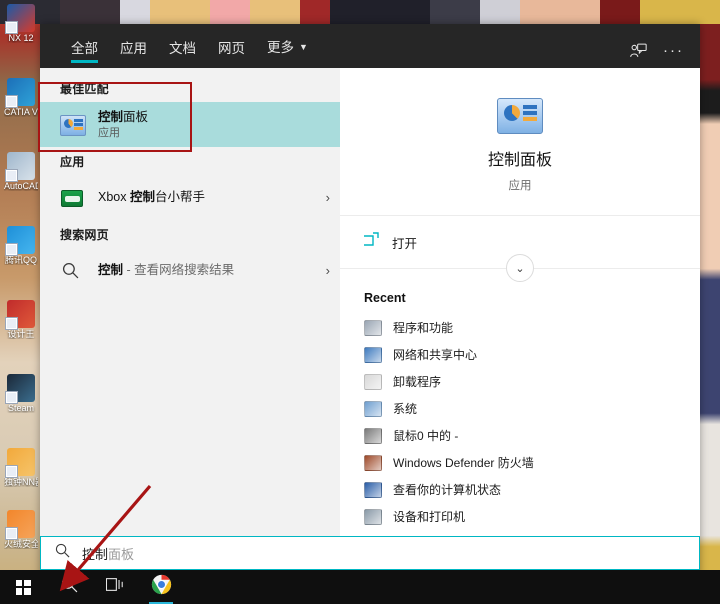 Image resolution: width=720 pixels, height=604 pixels. I want to click on recent-item-label: 网络和共享中心, so click(435, 355).